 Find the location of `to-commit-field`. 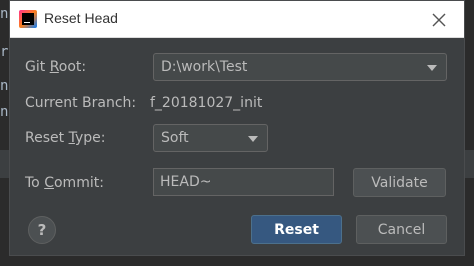

to-commit-field is located at coordinates (243, 182).